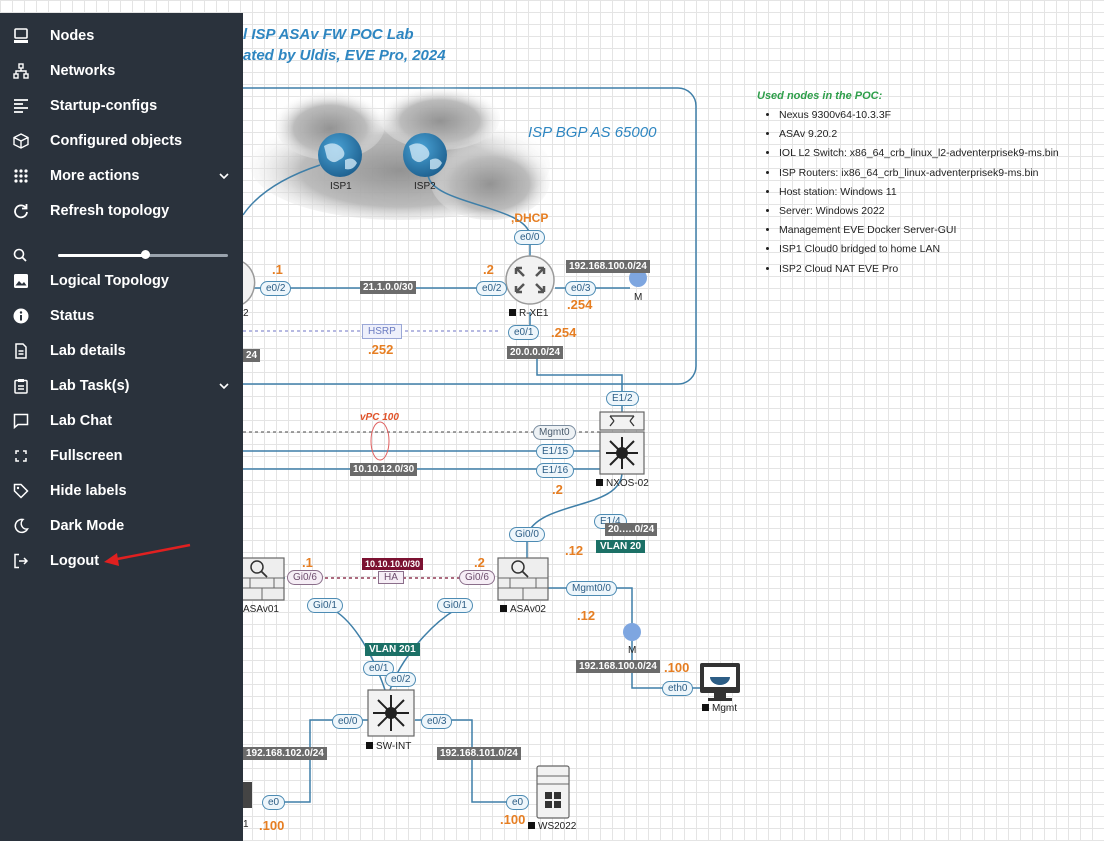 The height and width of the screenshot is (841, 1104). Describe the element at coordinates (110, 210) in the screenshot. I see `sidebar-item-label: Refresh topology` at that location.